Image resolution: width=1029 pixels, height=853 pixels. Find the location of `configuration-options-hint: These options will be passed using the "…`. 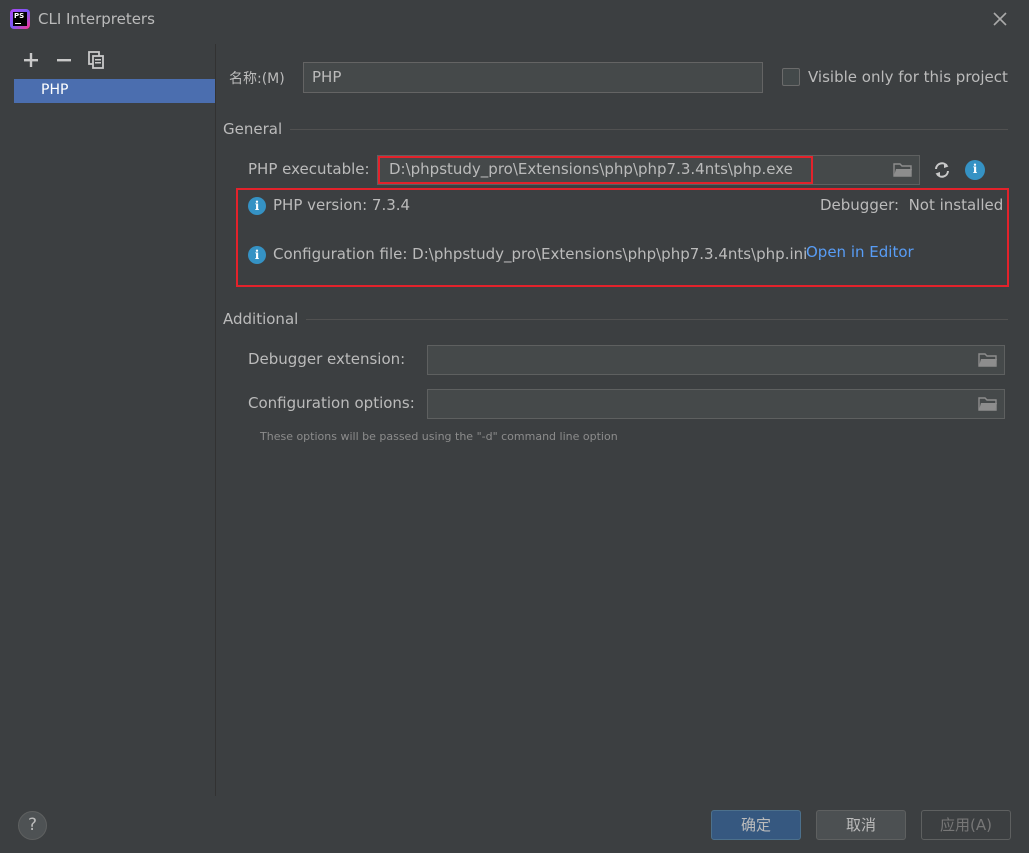

configuration-options-hint: These options will be passed using the "… is located at coordinates (439, 436).